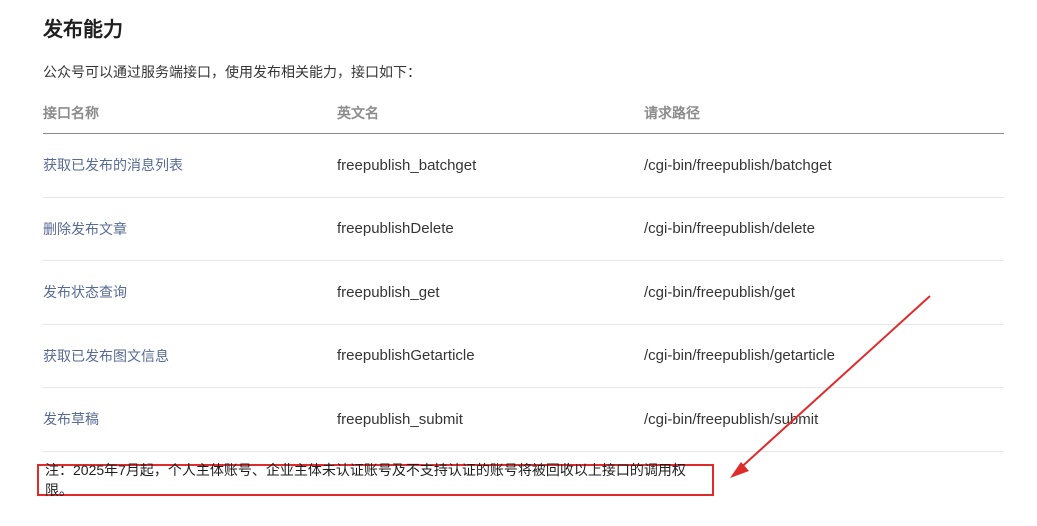 Image resolution: width=1037 pixels, height=526 pixels. I want to click on api-link-submit: 发布草稿, so click(71, 419).